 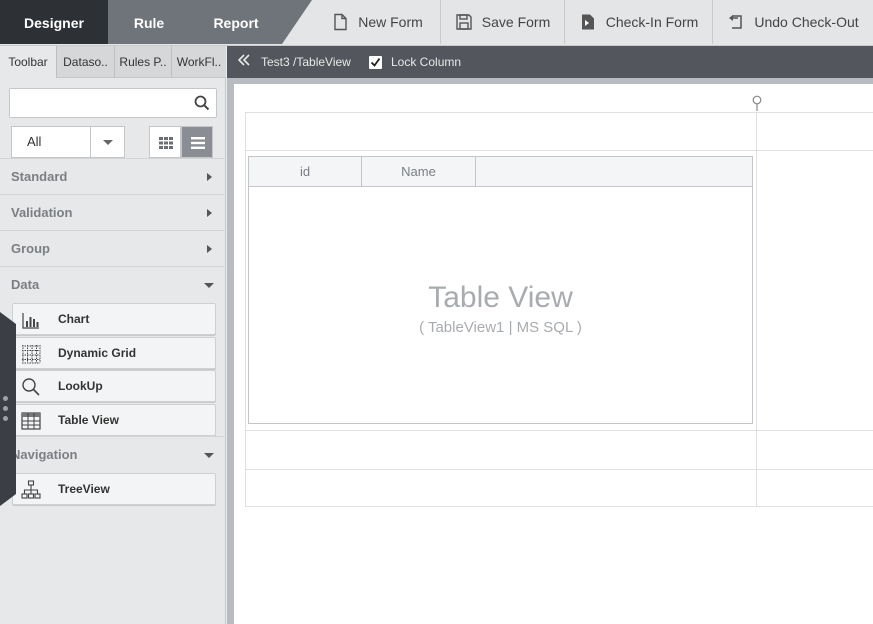 What do you see at coordinates (113, 176) in the screenshot?
I see `category-standard: Standard` at bounding box center [113, 176].